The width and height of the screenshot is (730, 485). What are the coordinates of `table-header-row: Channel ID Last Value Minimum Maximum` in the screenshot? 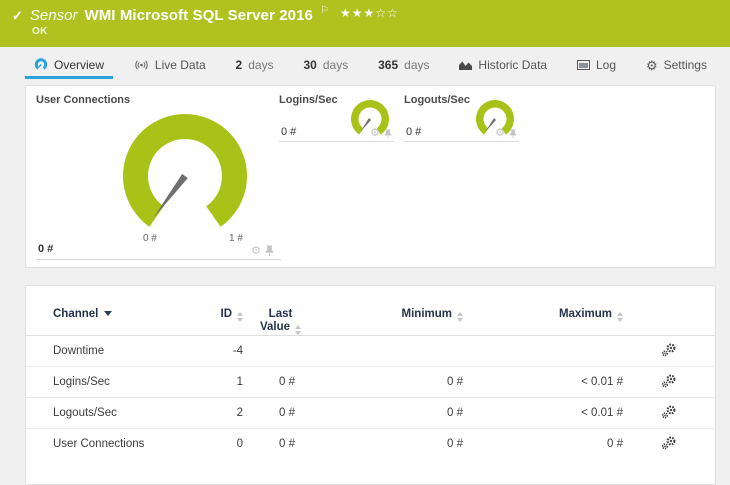 It's located at (370, 311).